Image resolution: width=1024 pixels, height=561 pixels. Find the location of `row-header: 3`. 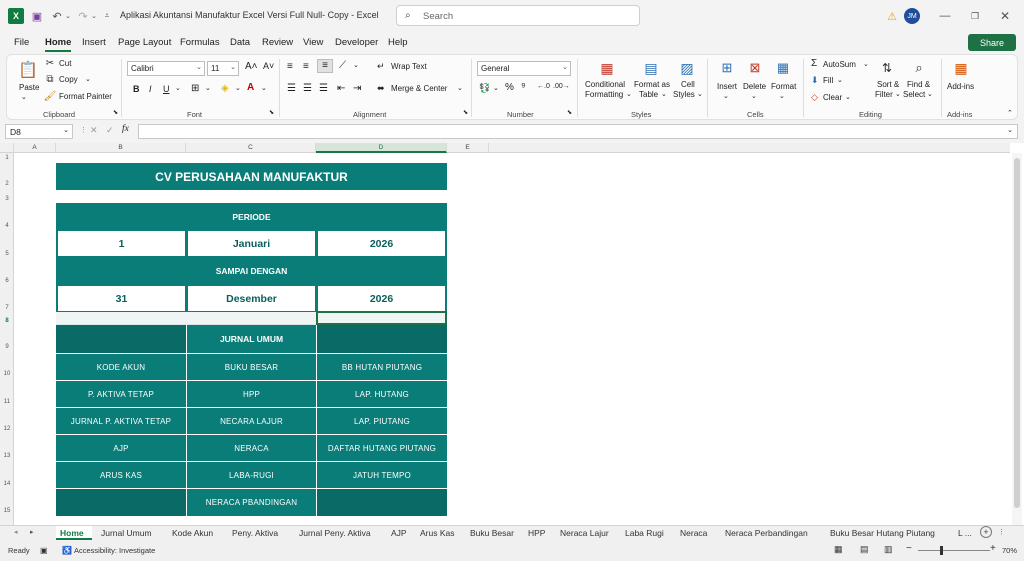

row-header: 3 is located at coordinates (7, 199).